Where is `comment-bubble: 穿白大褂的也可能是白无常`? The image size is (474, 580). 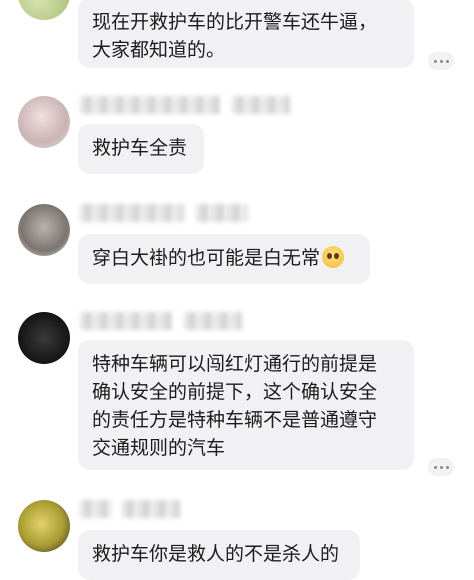 comment-bubble: 穿白大褂的也可能是白无常 is located at coordinates (224, 259).